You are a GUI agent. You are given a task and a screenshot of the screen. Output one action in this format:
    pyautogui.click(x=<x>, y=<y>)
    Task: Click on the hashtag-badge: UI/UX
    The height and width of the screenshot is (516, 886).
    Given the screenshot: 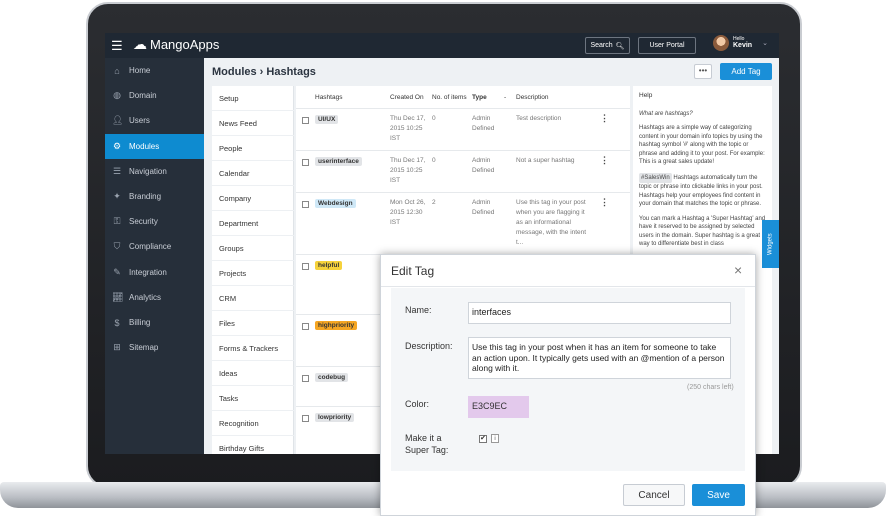 What is the action you would take?
    pyautogui.click(x=327, y=119)
    